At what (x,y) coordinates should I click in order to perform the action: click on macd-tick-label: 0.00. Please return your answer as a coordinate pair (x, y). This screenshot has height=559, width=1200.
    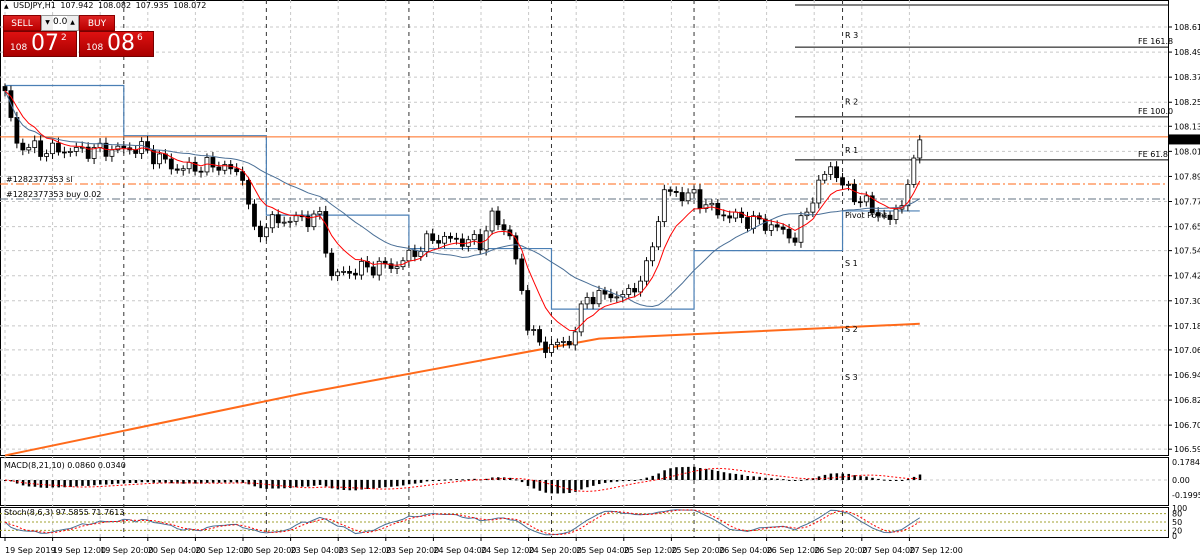
    Looking at the image, I should click on (1181, 480).